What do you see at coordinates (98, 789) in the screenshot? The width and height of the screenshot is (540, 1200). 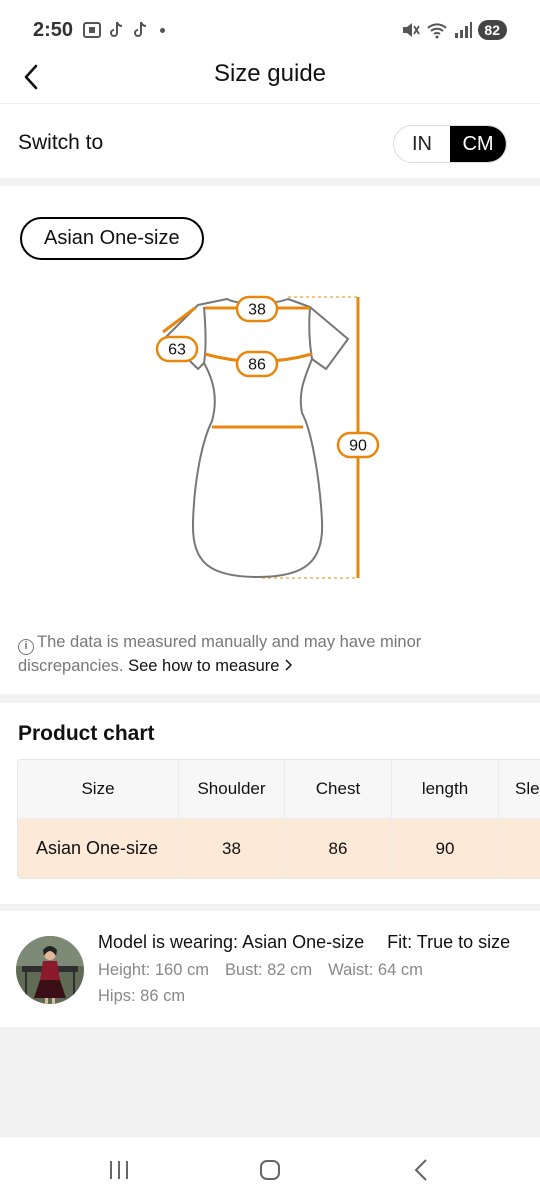 I see `table-header-cell: Size` at bounding box center [98, 789].